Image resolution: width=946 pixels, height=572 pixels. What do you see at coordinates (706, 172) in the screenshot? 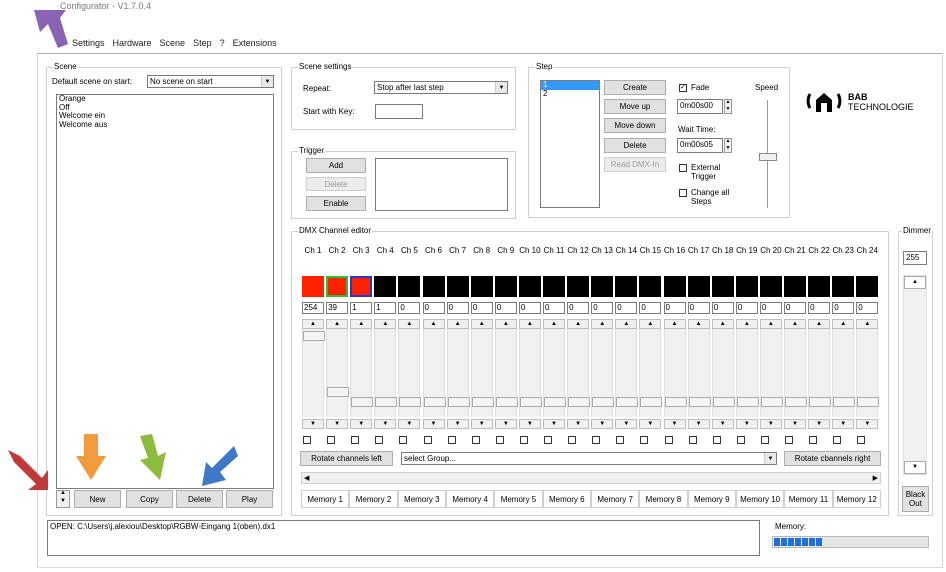
I see `external-trigger-row: External Trigger` at bounding box center [706, 172].